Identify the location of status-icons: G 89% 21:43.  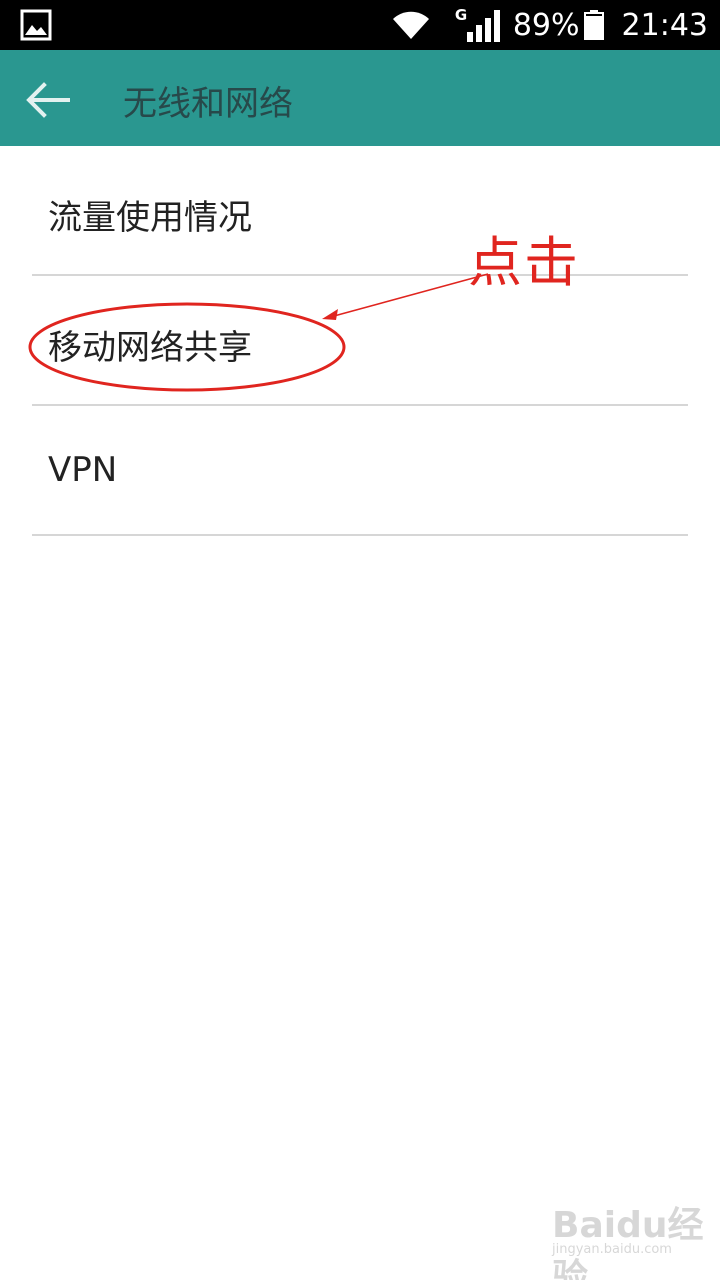
(549, 25).